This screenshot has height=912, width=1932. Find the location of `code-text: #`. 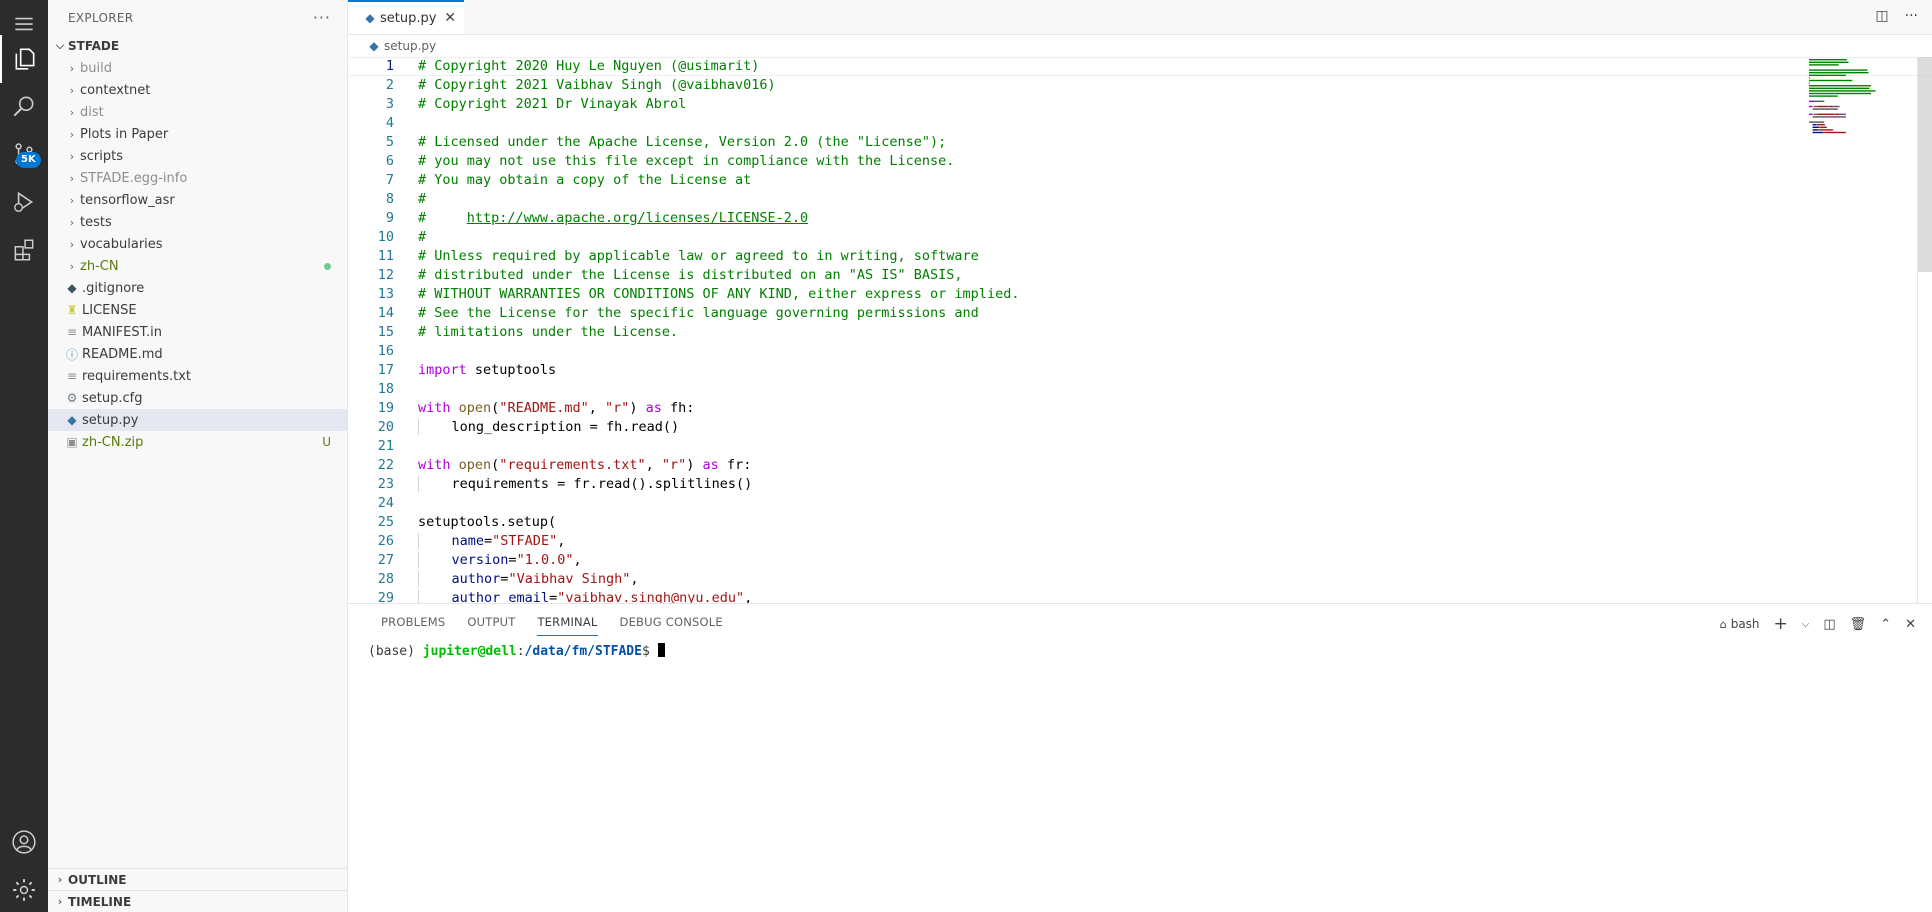

code-text: # is located at coordinates (410, 237).